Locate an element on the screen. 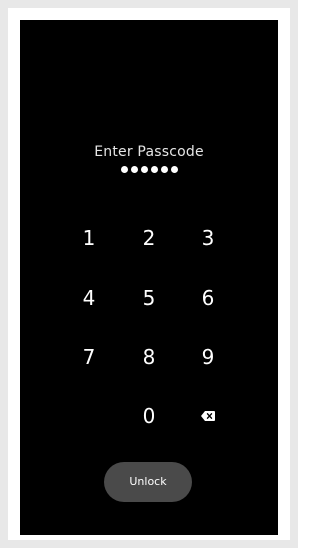 The image size is (320, 548). passcode-dots is located at coordinates (149, 169).